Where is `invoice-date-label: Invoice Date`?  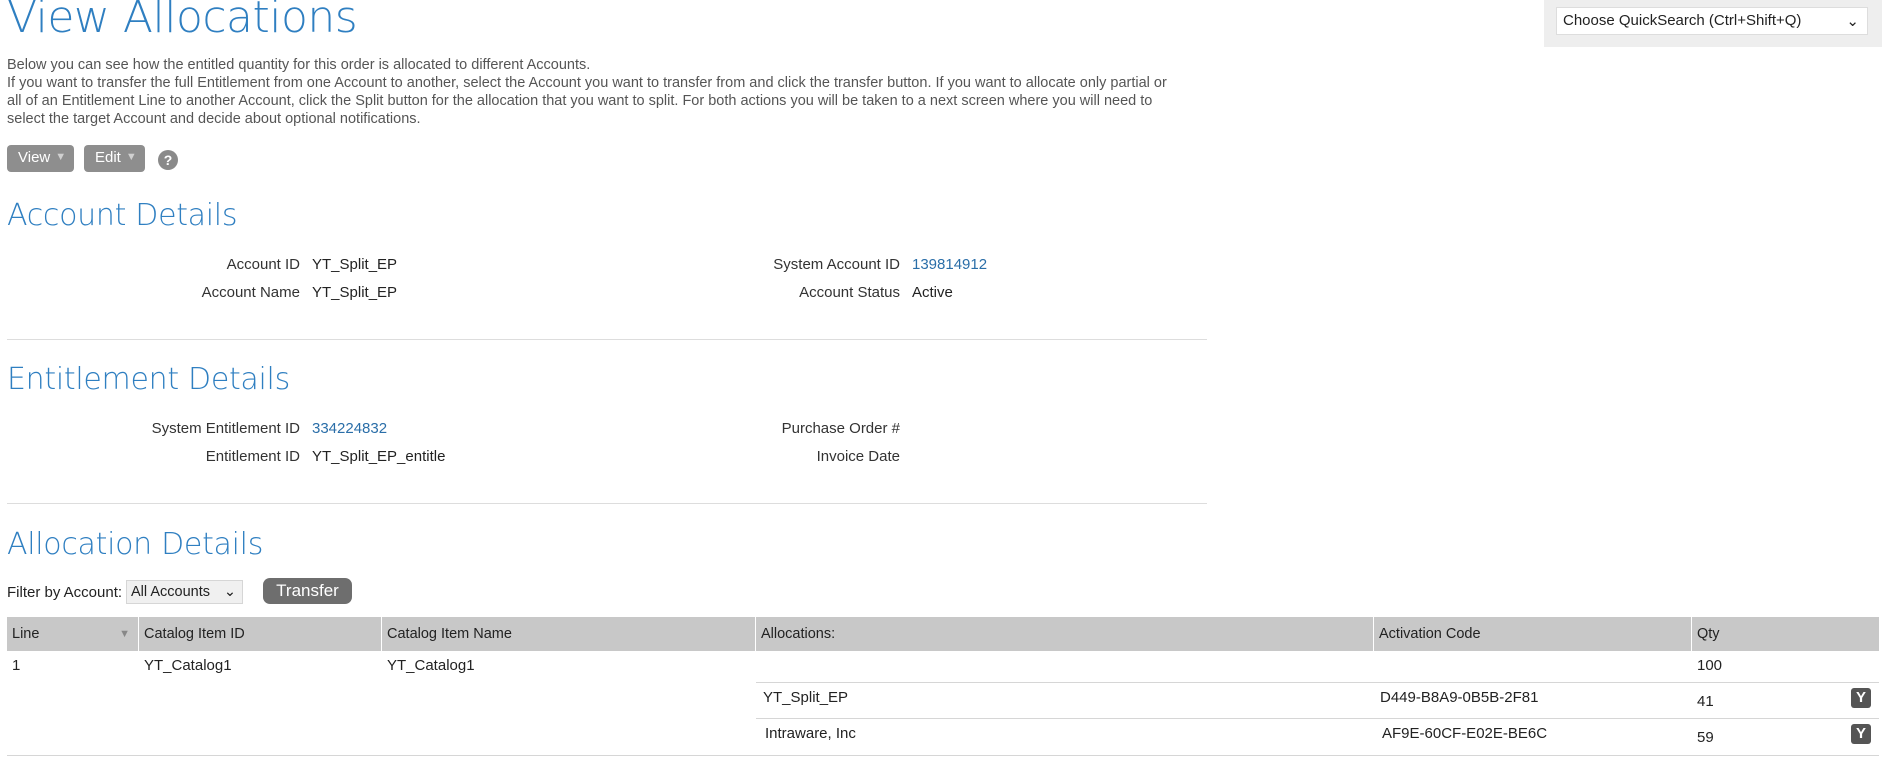 invoice-date-label: Invoice Date is located at coordinates (858, 456).